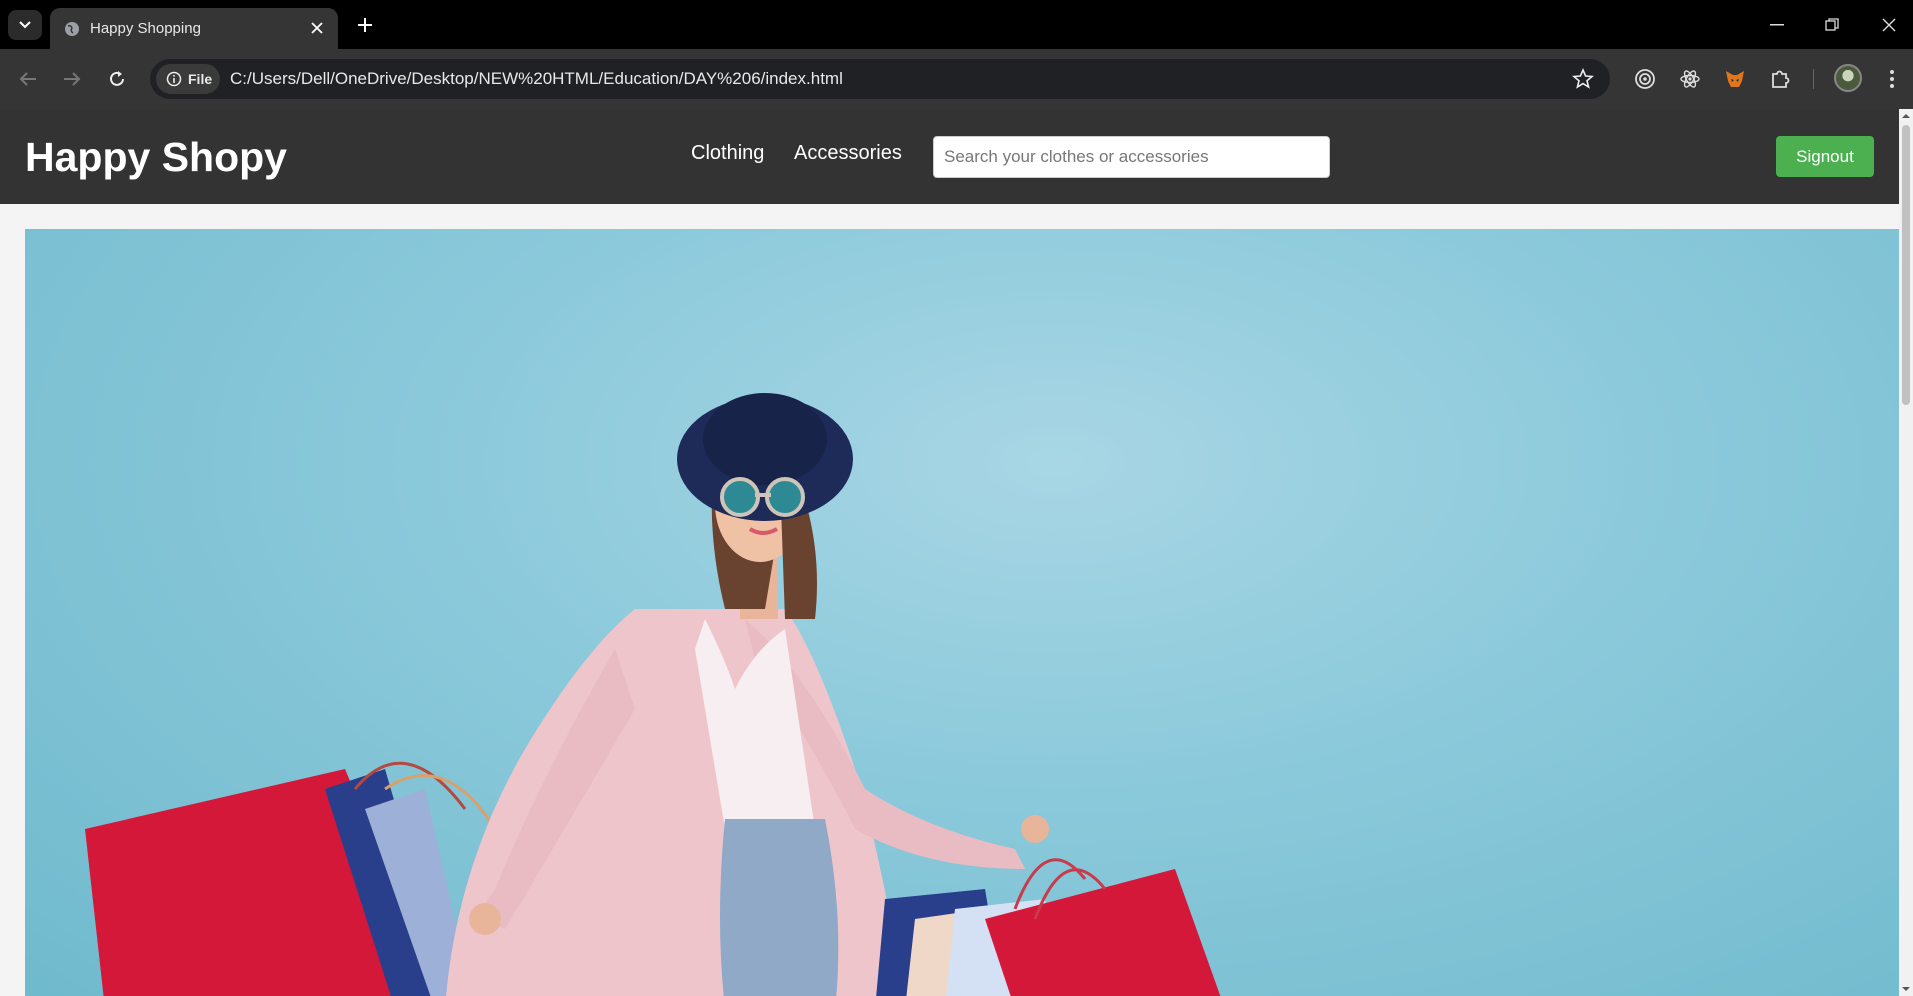  I want to click on menu-icon, so click(1892, 79).